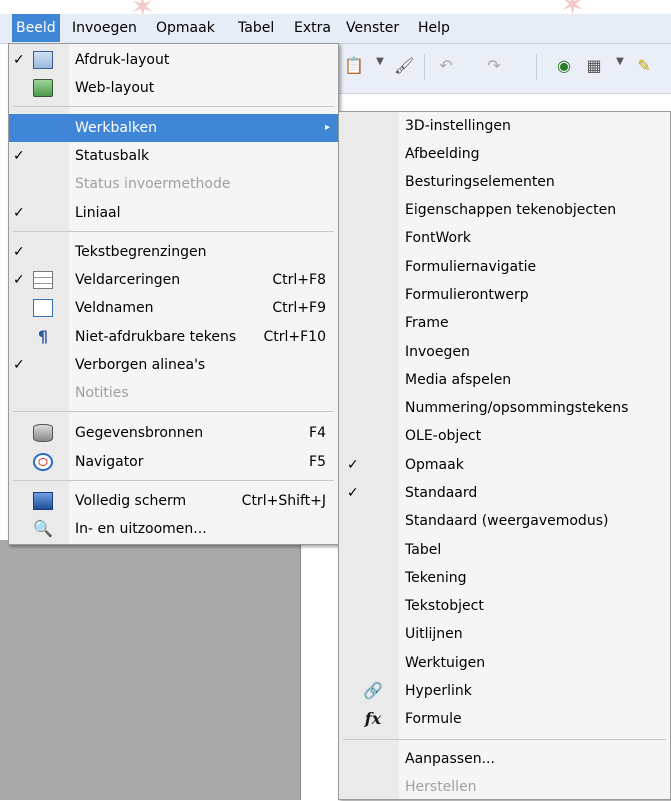  What do you see at coordinates (173, 252) in the screenshot?
I see `menu-item-tekstbegrenzingen: ✓ Tekstbegrenzingen` at bounding box center [173, 252].